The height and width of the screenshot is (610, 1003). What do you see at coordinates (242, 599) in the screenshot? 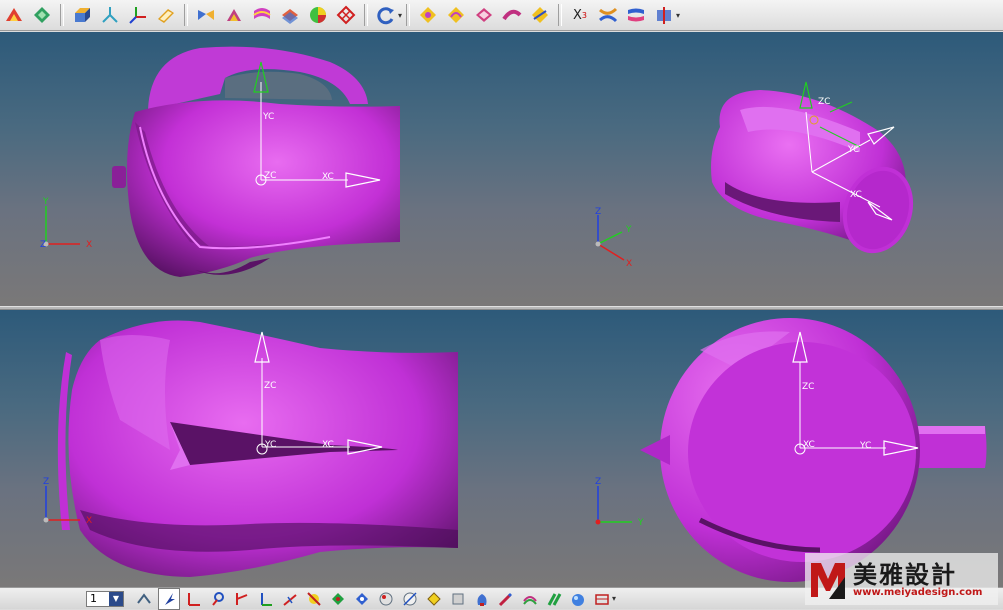
I see `snap-quadrant-icon` at bounding box center [242, 599].